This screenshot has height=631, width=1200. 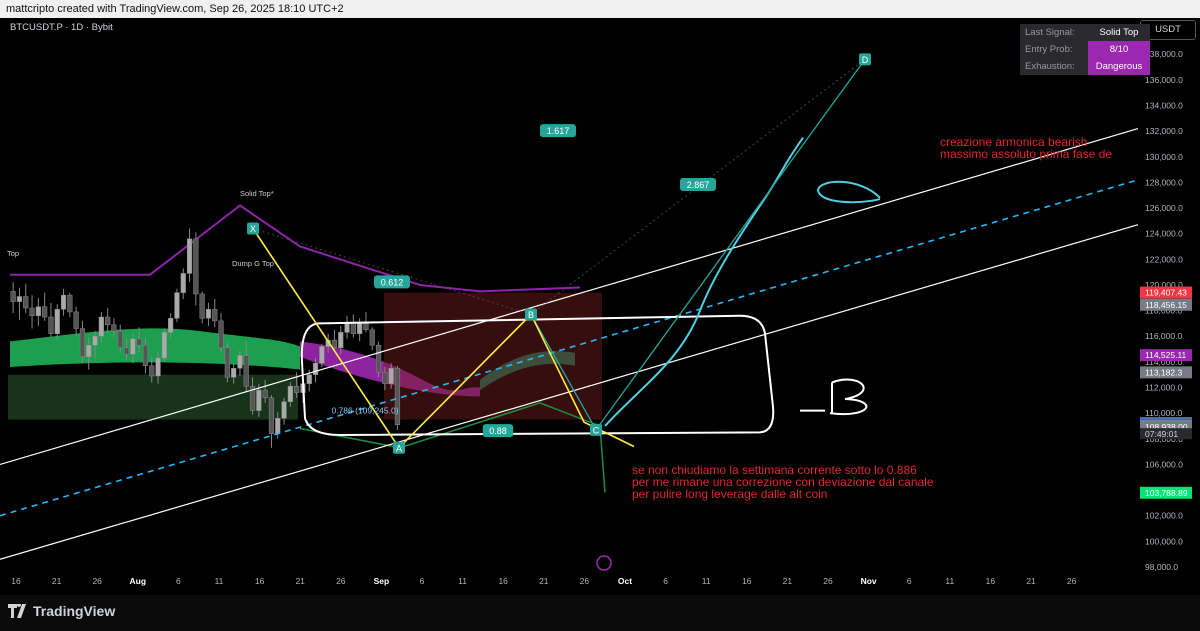 What do you see at coordinates (1164, 464) in the screenshot?
I see `price-tick-label: 106,000.0` at bounding box center [1164, 464].